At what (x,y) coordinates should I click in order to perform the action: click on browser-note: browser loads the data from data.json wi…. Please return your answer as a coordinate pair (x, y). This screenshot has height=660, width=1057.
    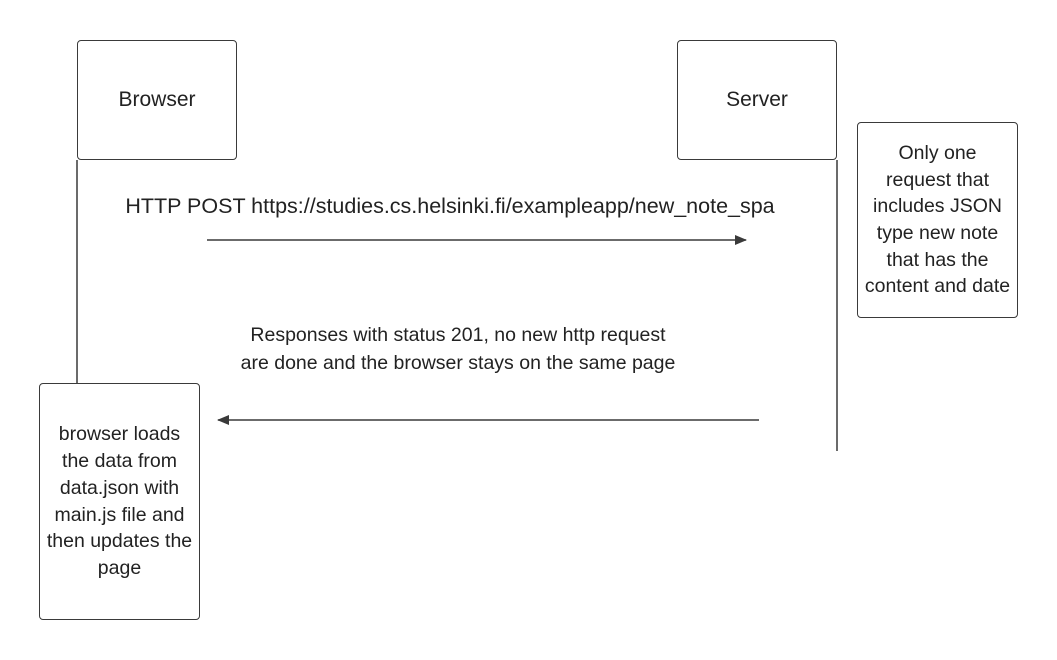
    Looking at the image, I should click on (119, 501).